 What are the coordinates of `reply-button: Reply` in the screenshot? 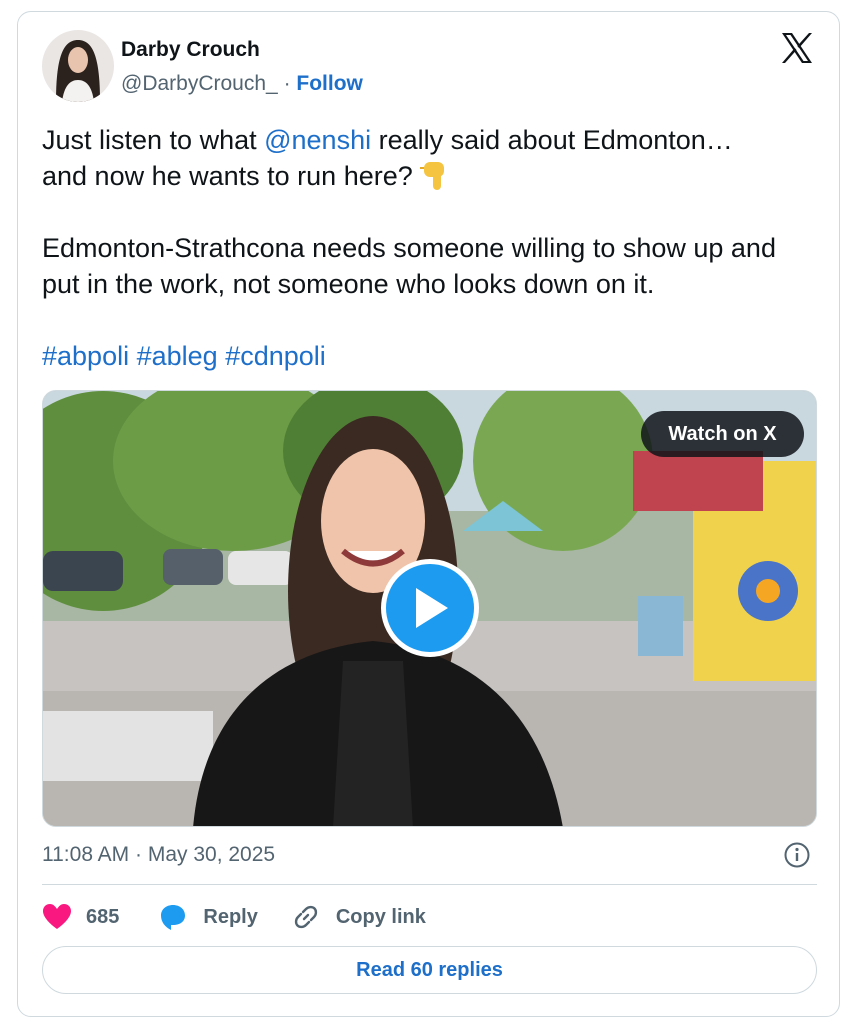 It's located at (208, 917).